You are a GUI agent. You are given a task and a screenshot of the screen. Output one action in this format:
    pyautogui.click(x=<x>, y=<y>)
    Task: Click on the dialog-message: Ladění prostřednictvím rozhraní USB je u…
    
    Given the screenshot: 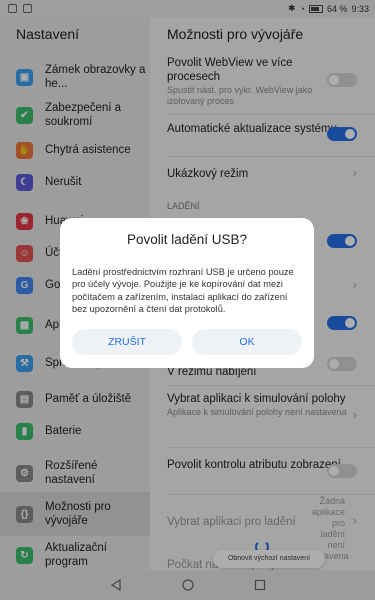 What is the action you would take?
    pyautogui.click(x=183, y=290)
    